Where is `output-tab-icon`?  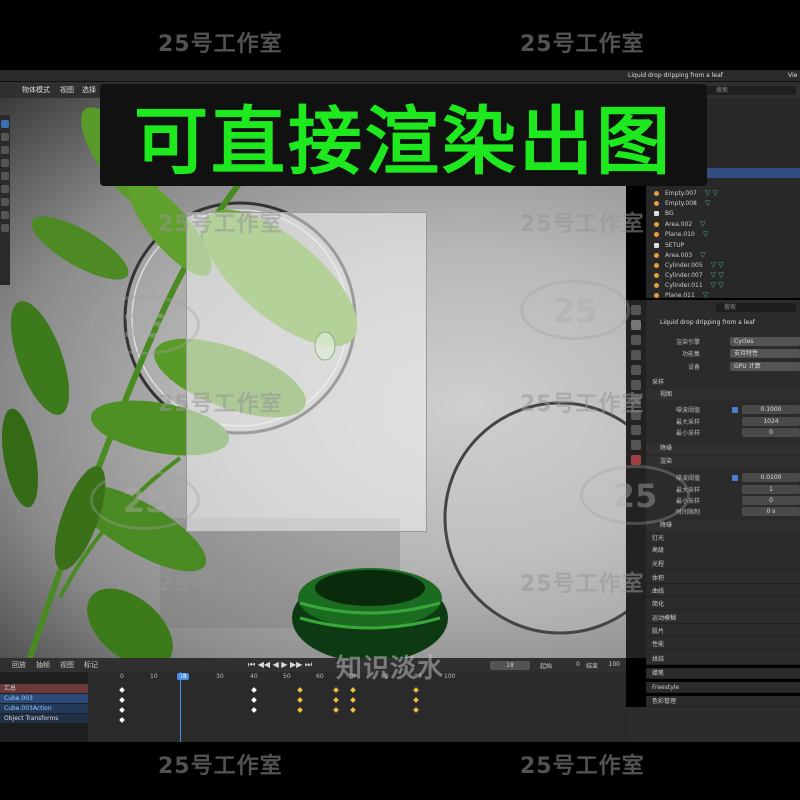 output-tab-icon is located at coordinates (636, 340).